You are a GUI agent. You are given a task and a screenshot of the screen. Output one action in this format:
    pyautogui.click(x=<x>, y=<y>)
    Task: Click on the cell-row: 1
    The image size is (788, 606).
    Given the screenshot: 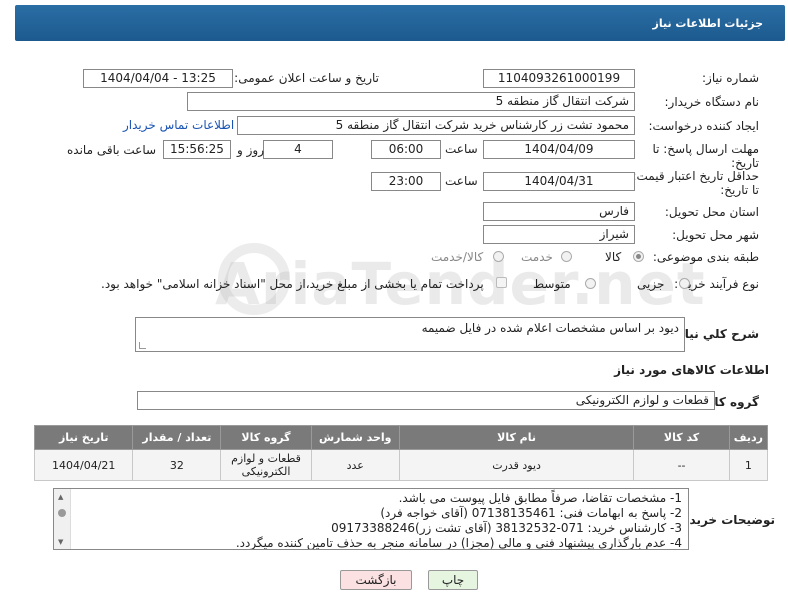 What is the action you would take?
    pyautogui.click(x=748, y=465)
    